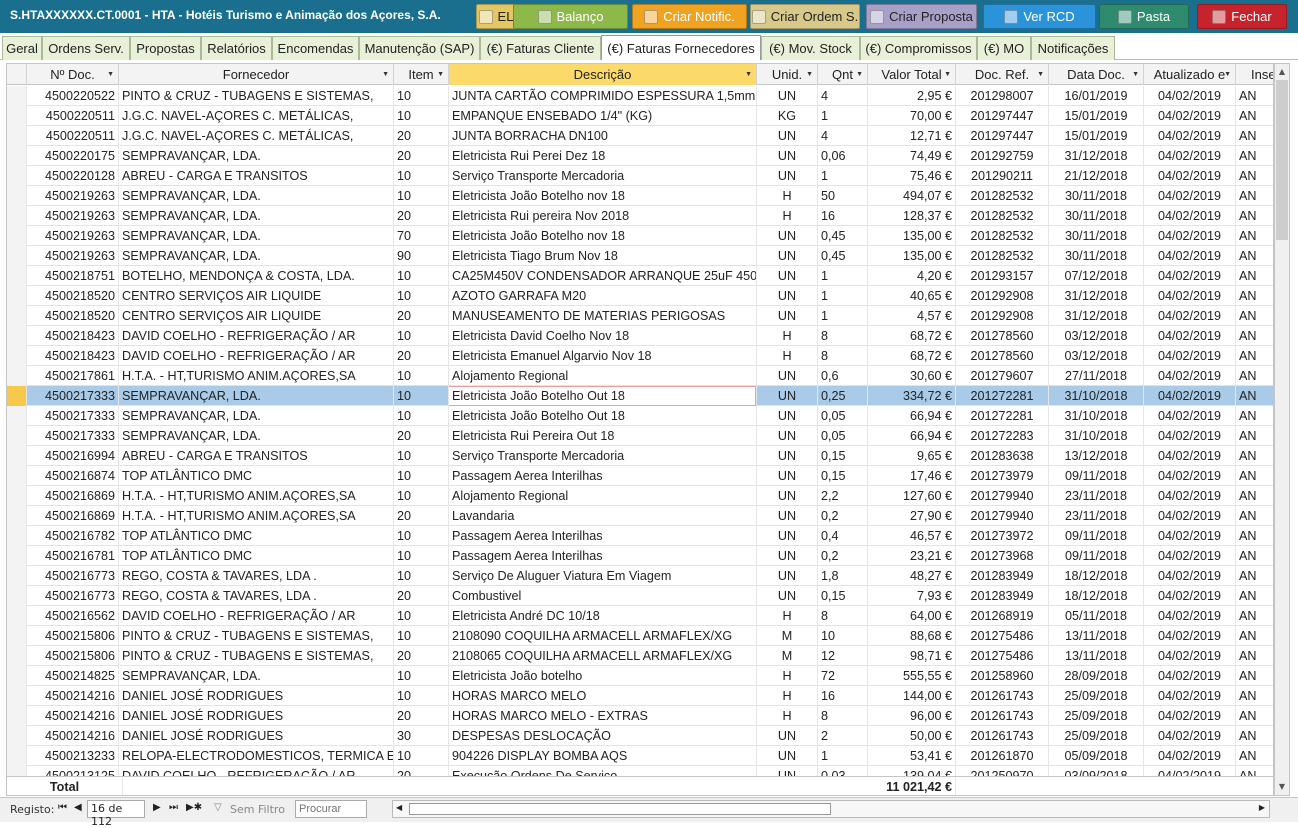  Describe the element at coordinates (843, 336) in the screenshot. I see `cell-qnt: 8` at that location.